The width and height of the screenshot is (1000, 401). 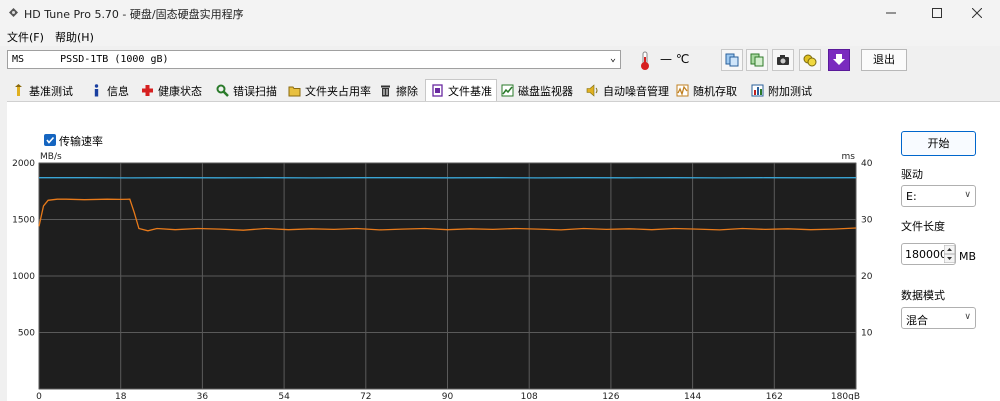 What do you see at coordinates (365, 396) in the screenshot?
I see `x-tick-label: 72` at bounding box center [365, 396].